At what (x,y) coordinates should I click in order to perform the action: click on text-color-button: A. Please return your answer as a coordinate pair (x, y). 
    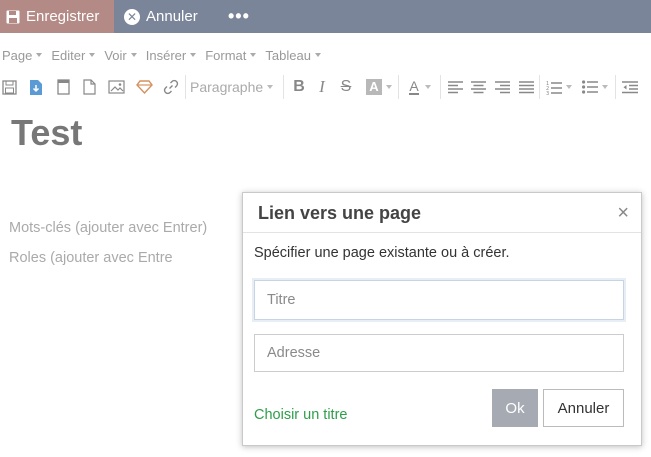
    Looking at the image, I should click on (420, 87).